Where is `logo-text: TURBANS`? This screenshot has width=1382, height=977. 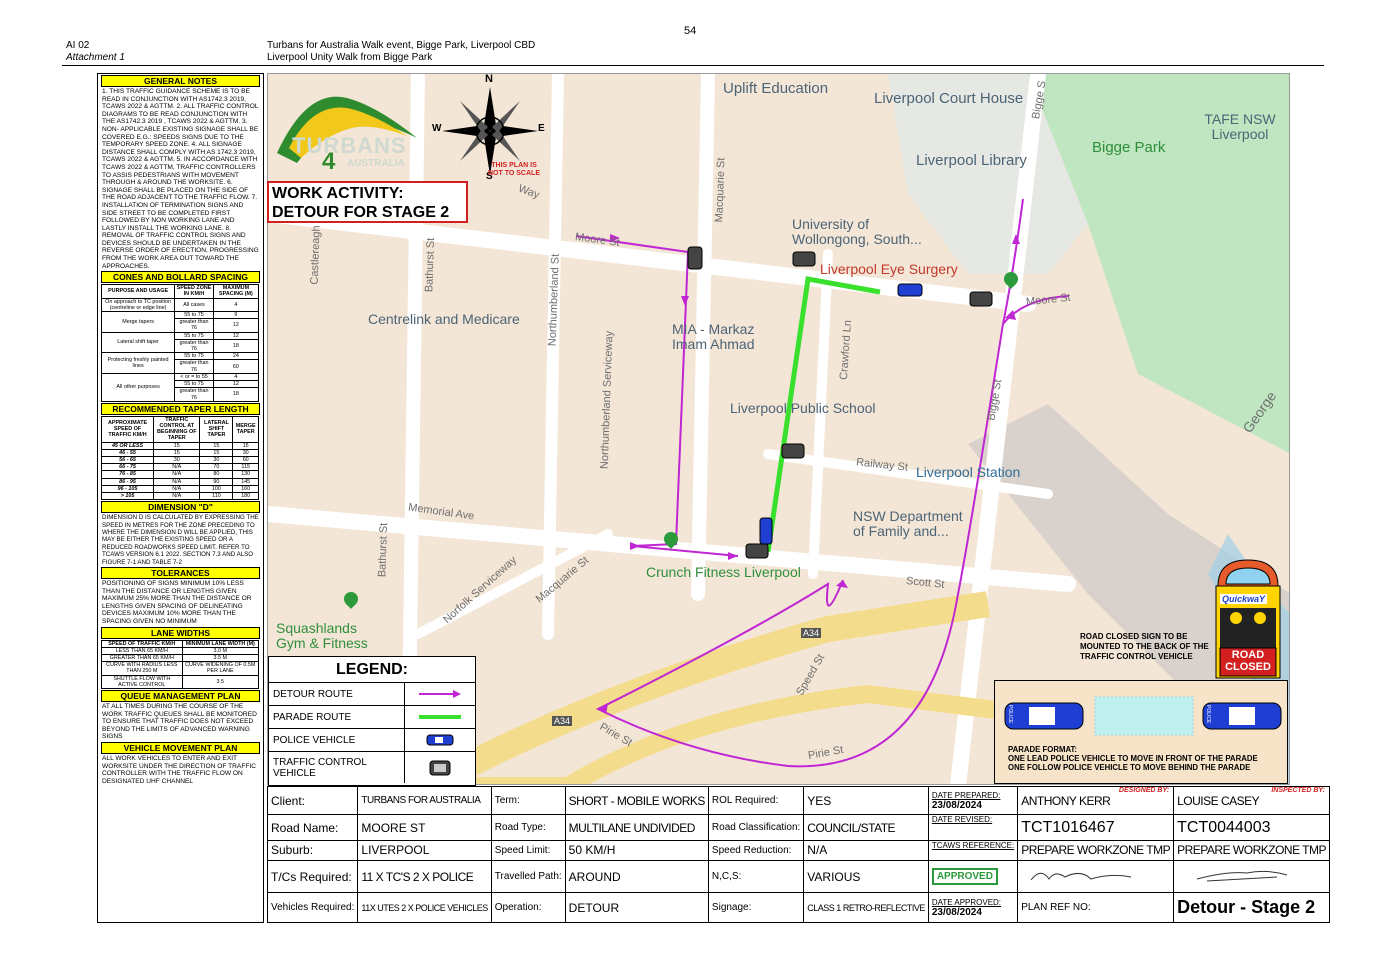
logo-text: TURBANS is located at coordinates (349, 145).